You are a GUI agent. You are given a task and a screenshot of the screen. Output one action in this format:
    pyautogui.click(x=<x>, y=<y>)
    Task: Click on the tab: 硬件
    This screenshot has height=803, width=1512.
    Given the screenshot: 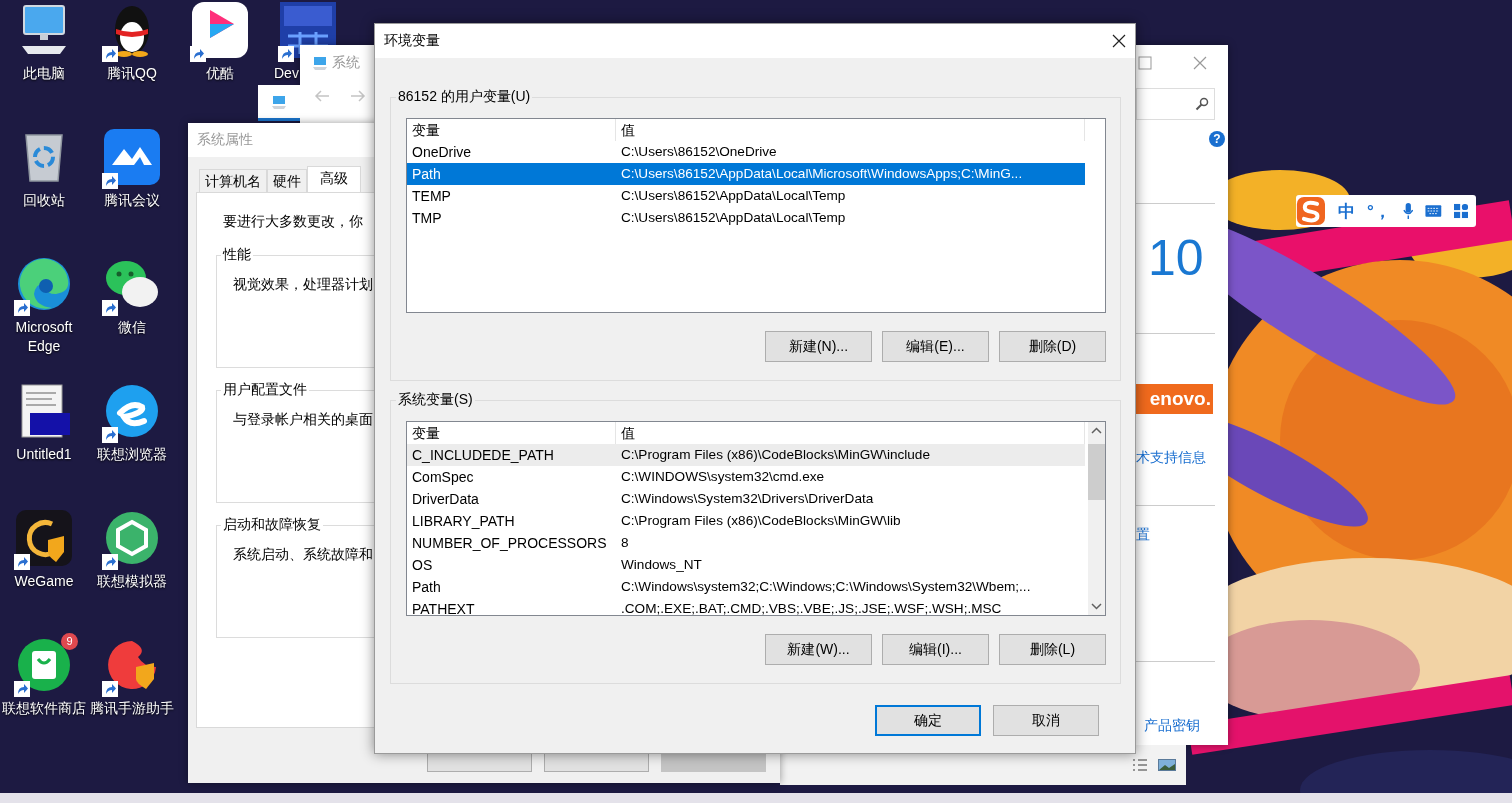 What is the action you would take?
    pyautogui.click(x=287, y=180)
    